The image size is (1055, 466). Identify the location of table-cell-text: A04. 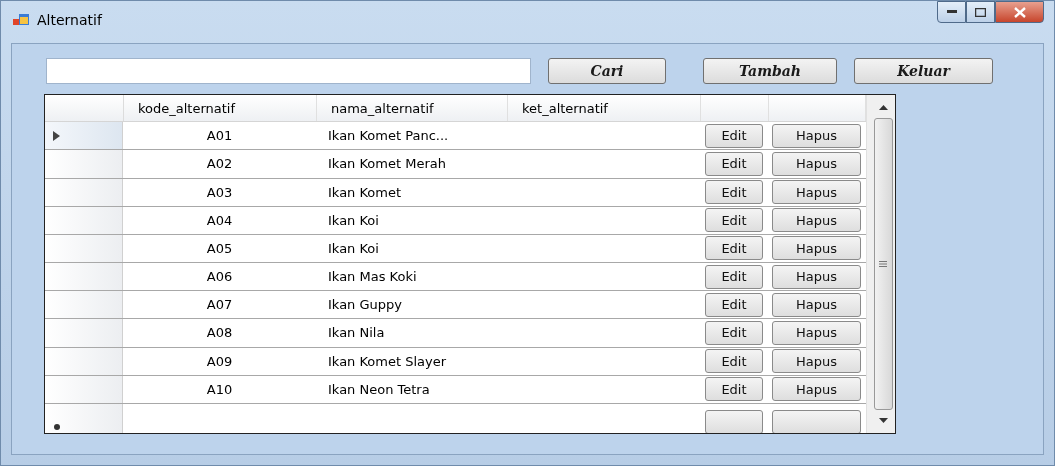
(219, 220).